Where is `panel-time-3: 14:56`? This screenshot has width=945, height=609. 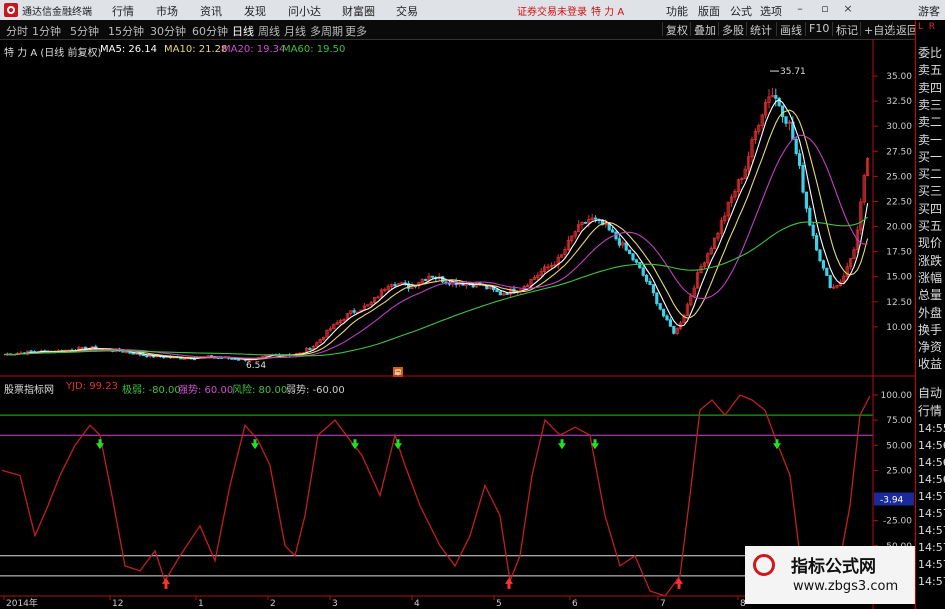 panel-time-3: 14:56 is located at coordinates (931, 479).